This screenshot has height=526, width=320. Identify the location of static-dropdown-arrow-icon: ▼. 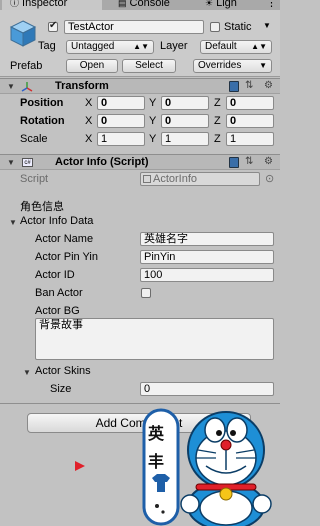
(267, 25).